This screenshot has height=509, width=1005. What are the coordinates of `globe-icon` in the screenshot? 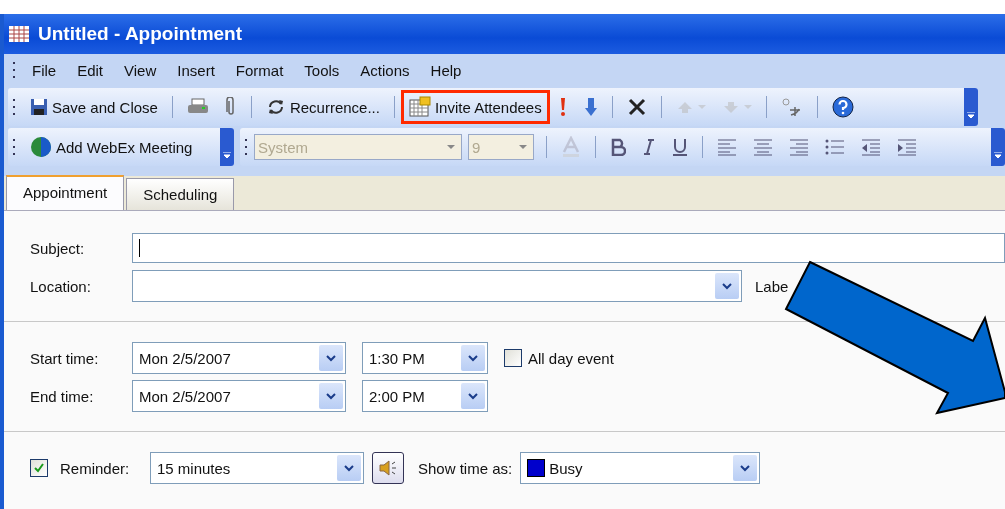 It's located at (41, 147).